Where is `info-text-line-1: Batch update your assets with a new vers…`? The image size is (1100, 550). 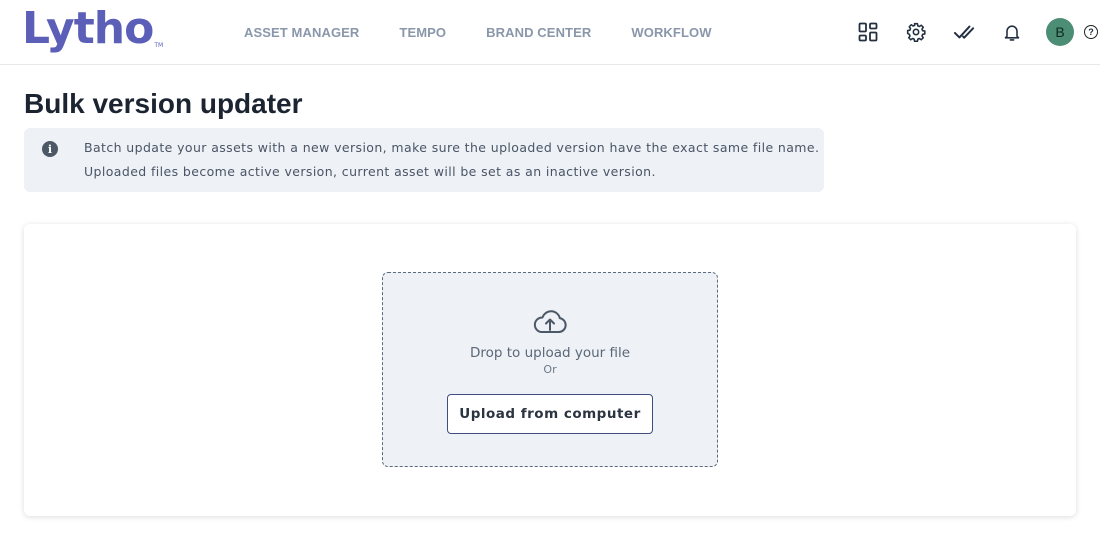
info-text-line-1: Batch update your assets with a new vers… is located at coordinates (452, 147).